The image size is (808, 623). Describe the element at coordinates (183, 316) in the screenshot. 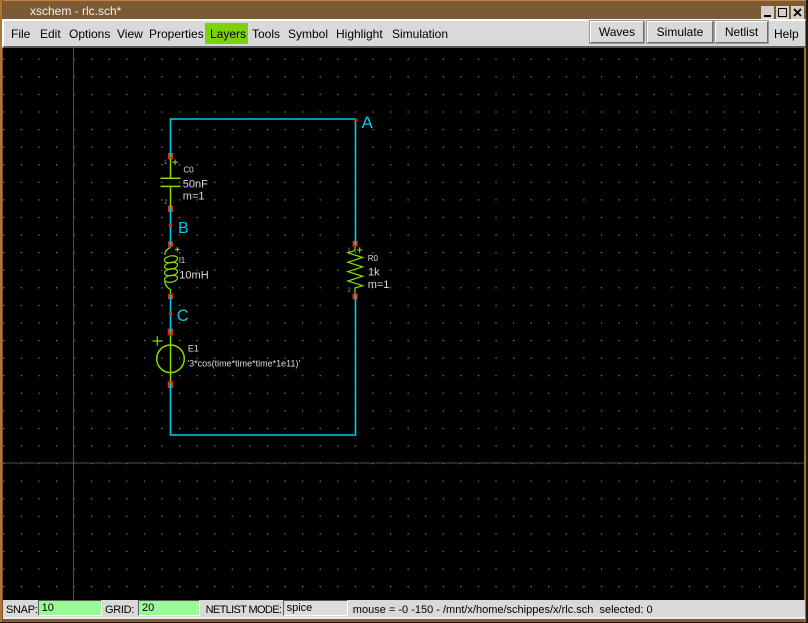

I see `svg-text: C` at that location.